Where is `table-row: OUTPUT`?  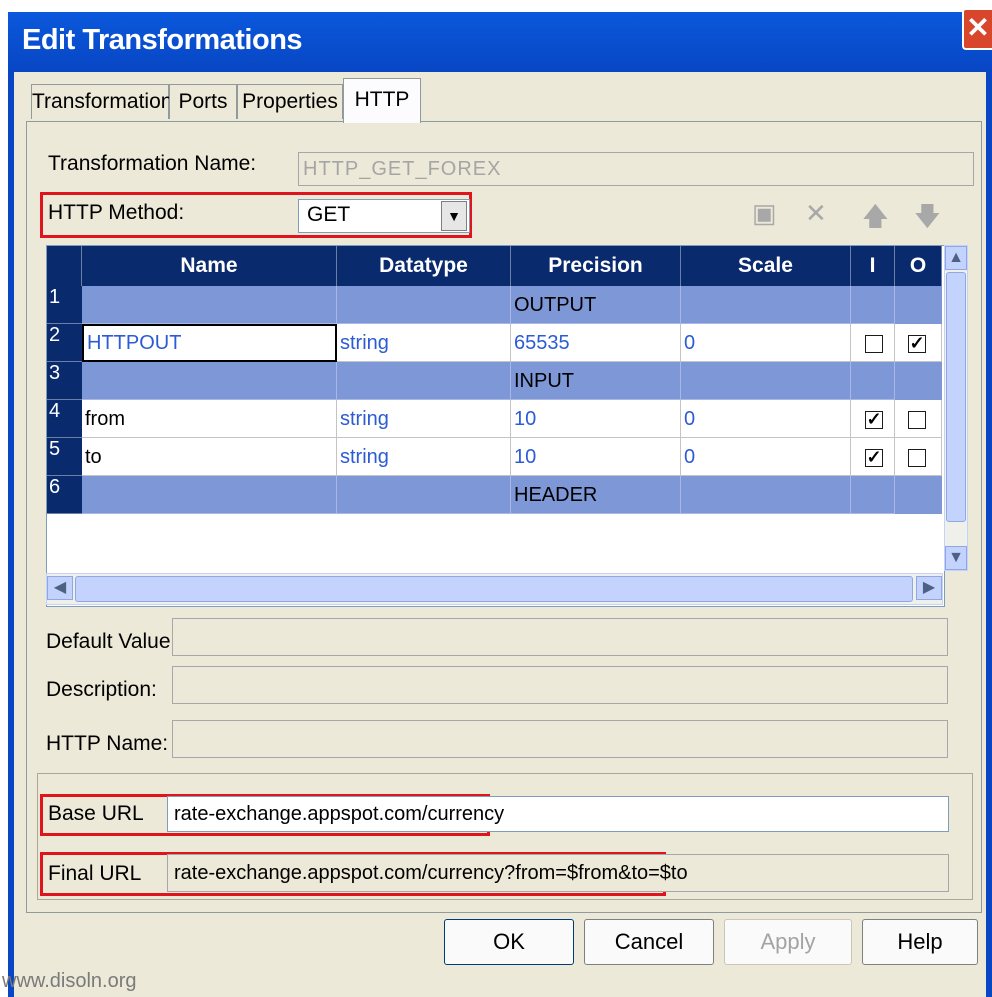
table-row: OUTPUT is located at coordinates (512, 305).